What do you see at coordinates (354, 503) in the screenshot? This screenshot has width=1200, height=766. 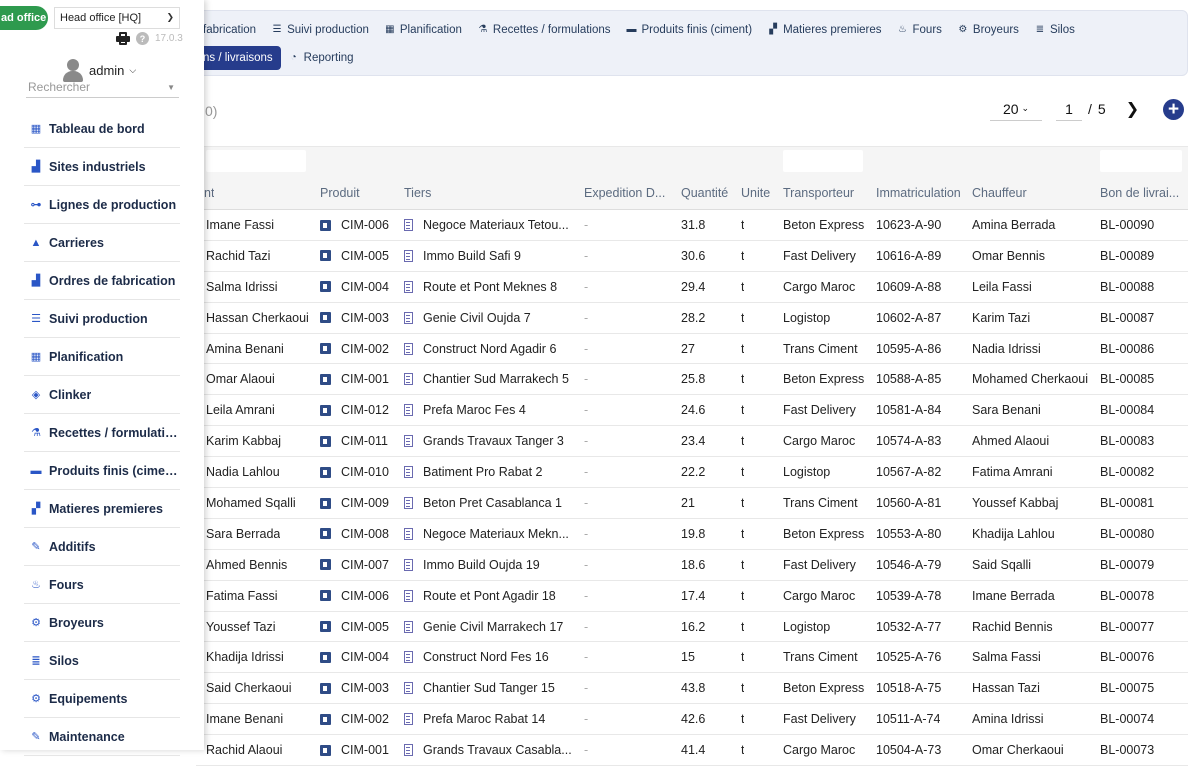 I see `cell-produit: CIM-009` at bounding box center [354, 503].